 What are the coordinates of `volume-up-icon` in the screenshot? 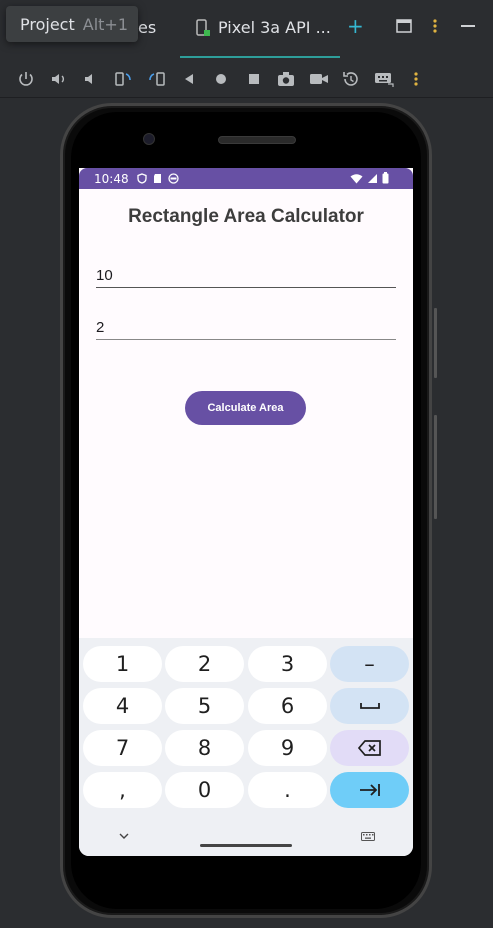 It's located at (59, 79).